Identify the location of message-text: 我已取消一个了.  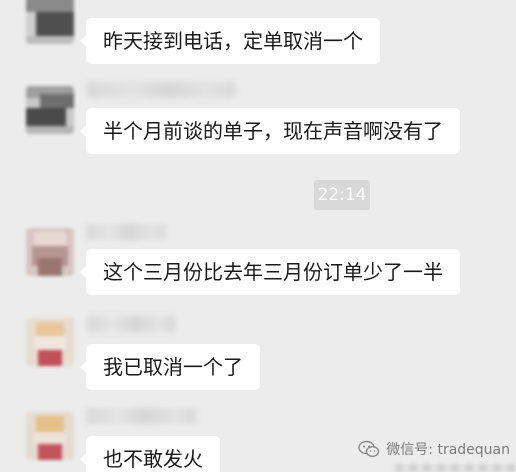
(173, 367).